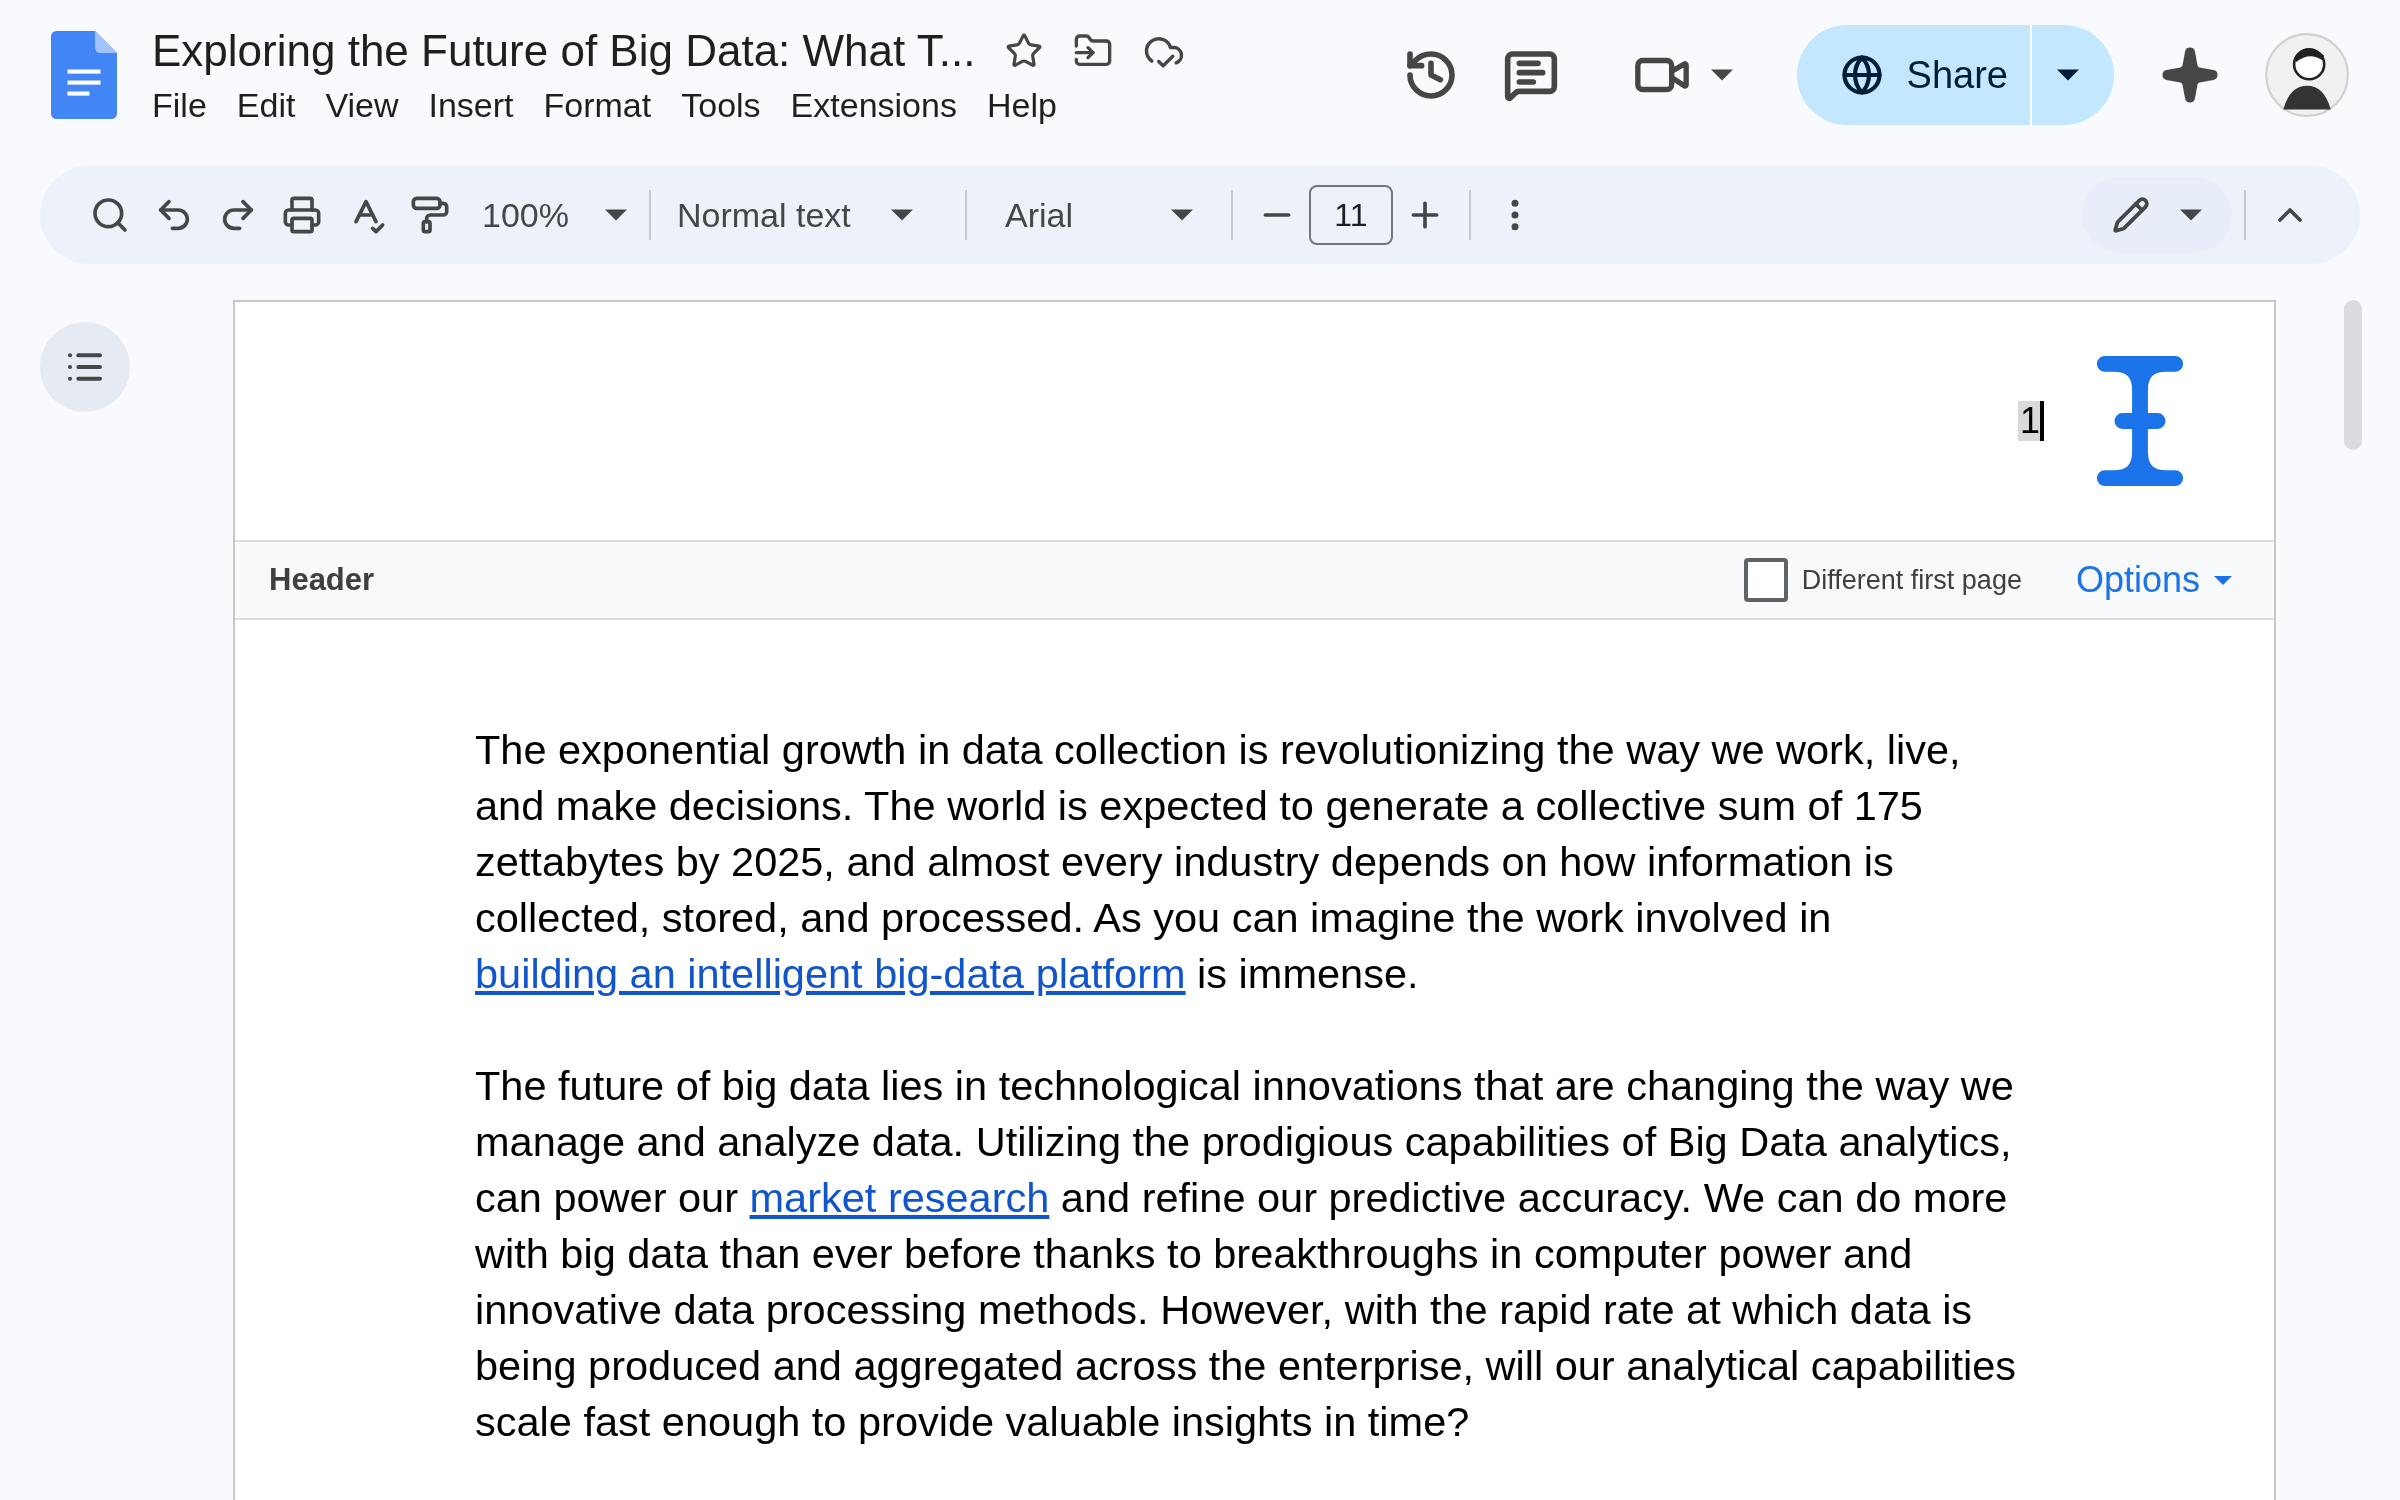 This screenshot has width=2400, height=1500. Describe the element at coordinates (873, 105) in the screenshot. I see `menu-item: Extensions` at that location.